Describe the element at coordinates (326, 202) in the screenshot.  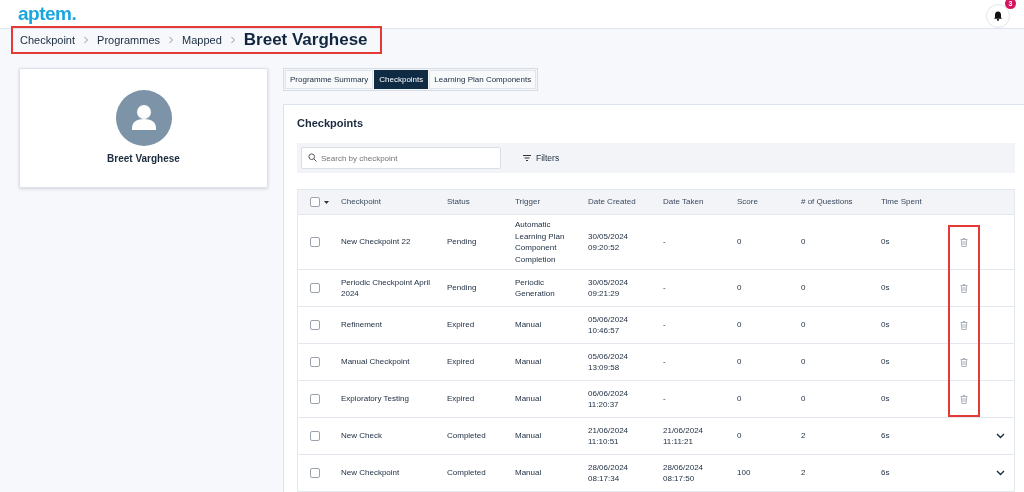
I see `caret-icon` at that location.